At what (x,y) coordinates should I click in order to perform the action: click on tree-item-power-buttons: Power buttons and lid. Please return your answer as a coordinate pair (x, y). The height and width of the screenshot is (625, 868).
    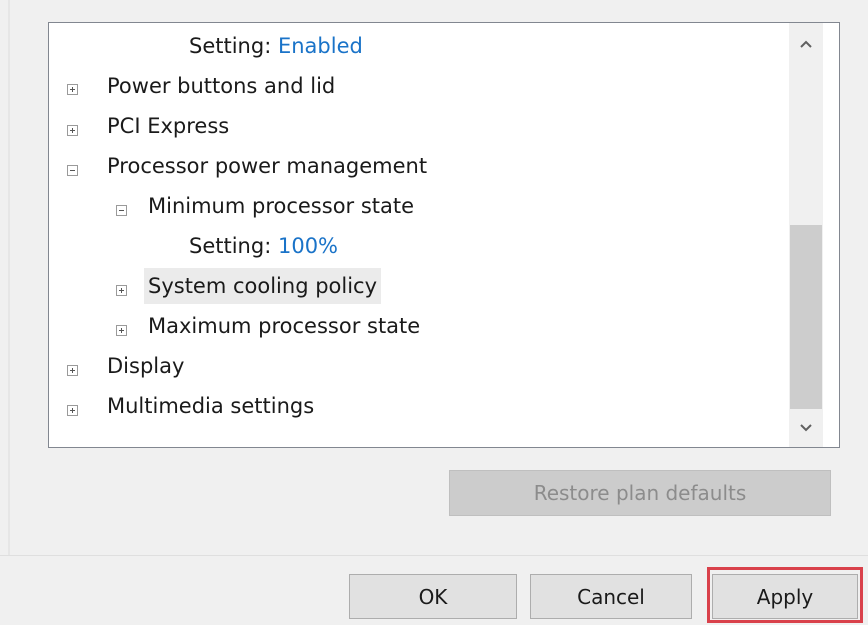
    Looking at the image, I should click on (221, 86).